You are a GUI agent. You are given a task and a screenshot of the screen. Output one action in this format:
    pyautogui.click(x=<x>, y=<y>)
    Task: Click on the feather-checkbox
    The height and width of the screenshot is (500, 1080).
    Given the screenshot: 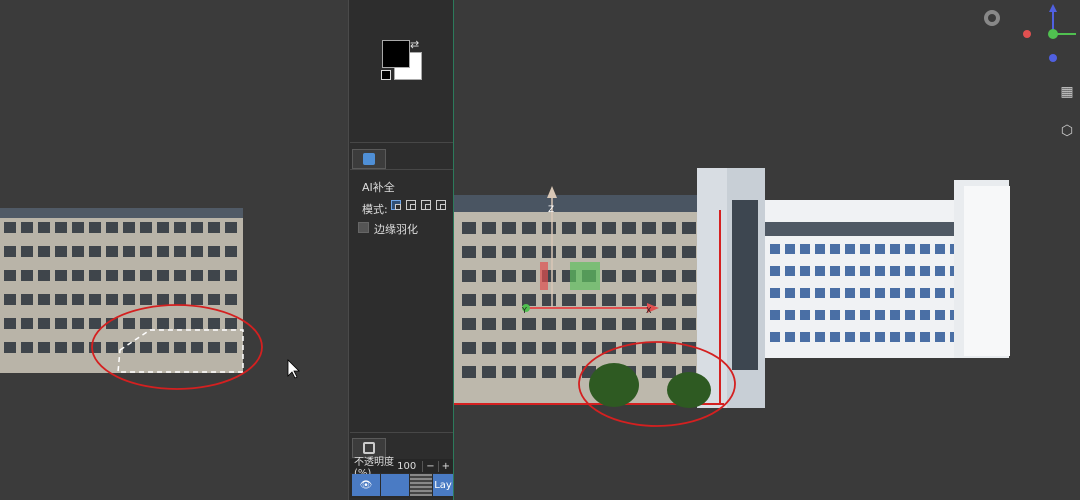 What is the action you would take?
    pyautogui.click(x=363, y=227)
    